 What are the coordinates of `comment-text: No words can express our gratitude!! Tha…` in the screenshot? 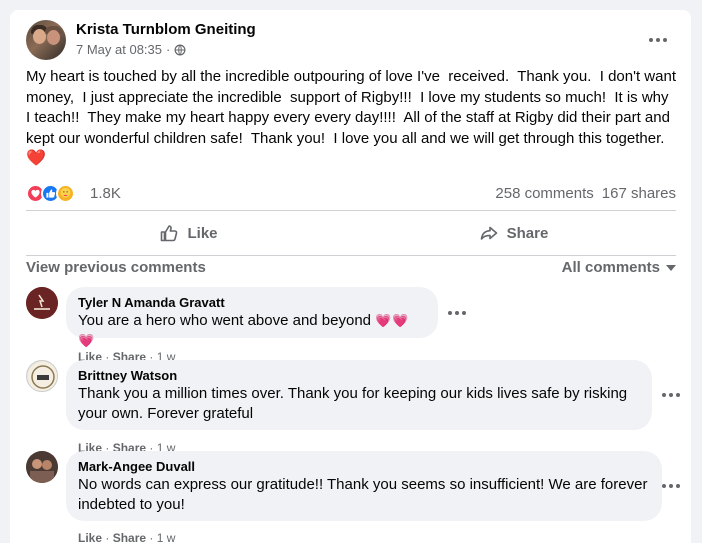 It's located at (363, 494).